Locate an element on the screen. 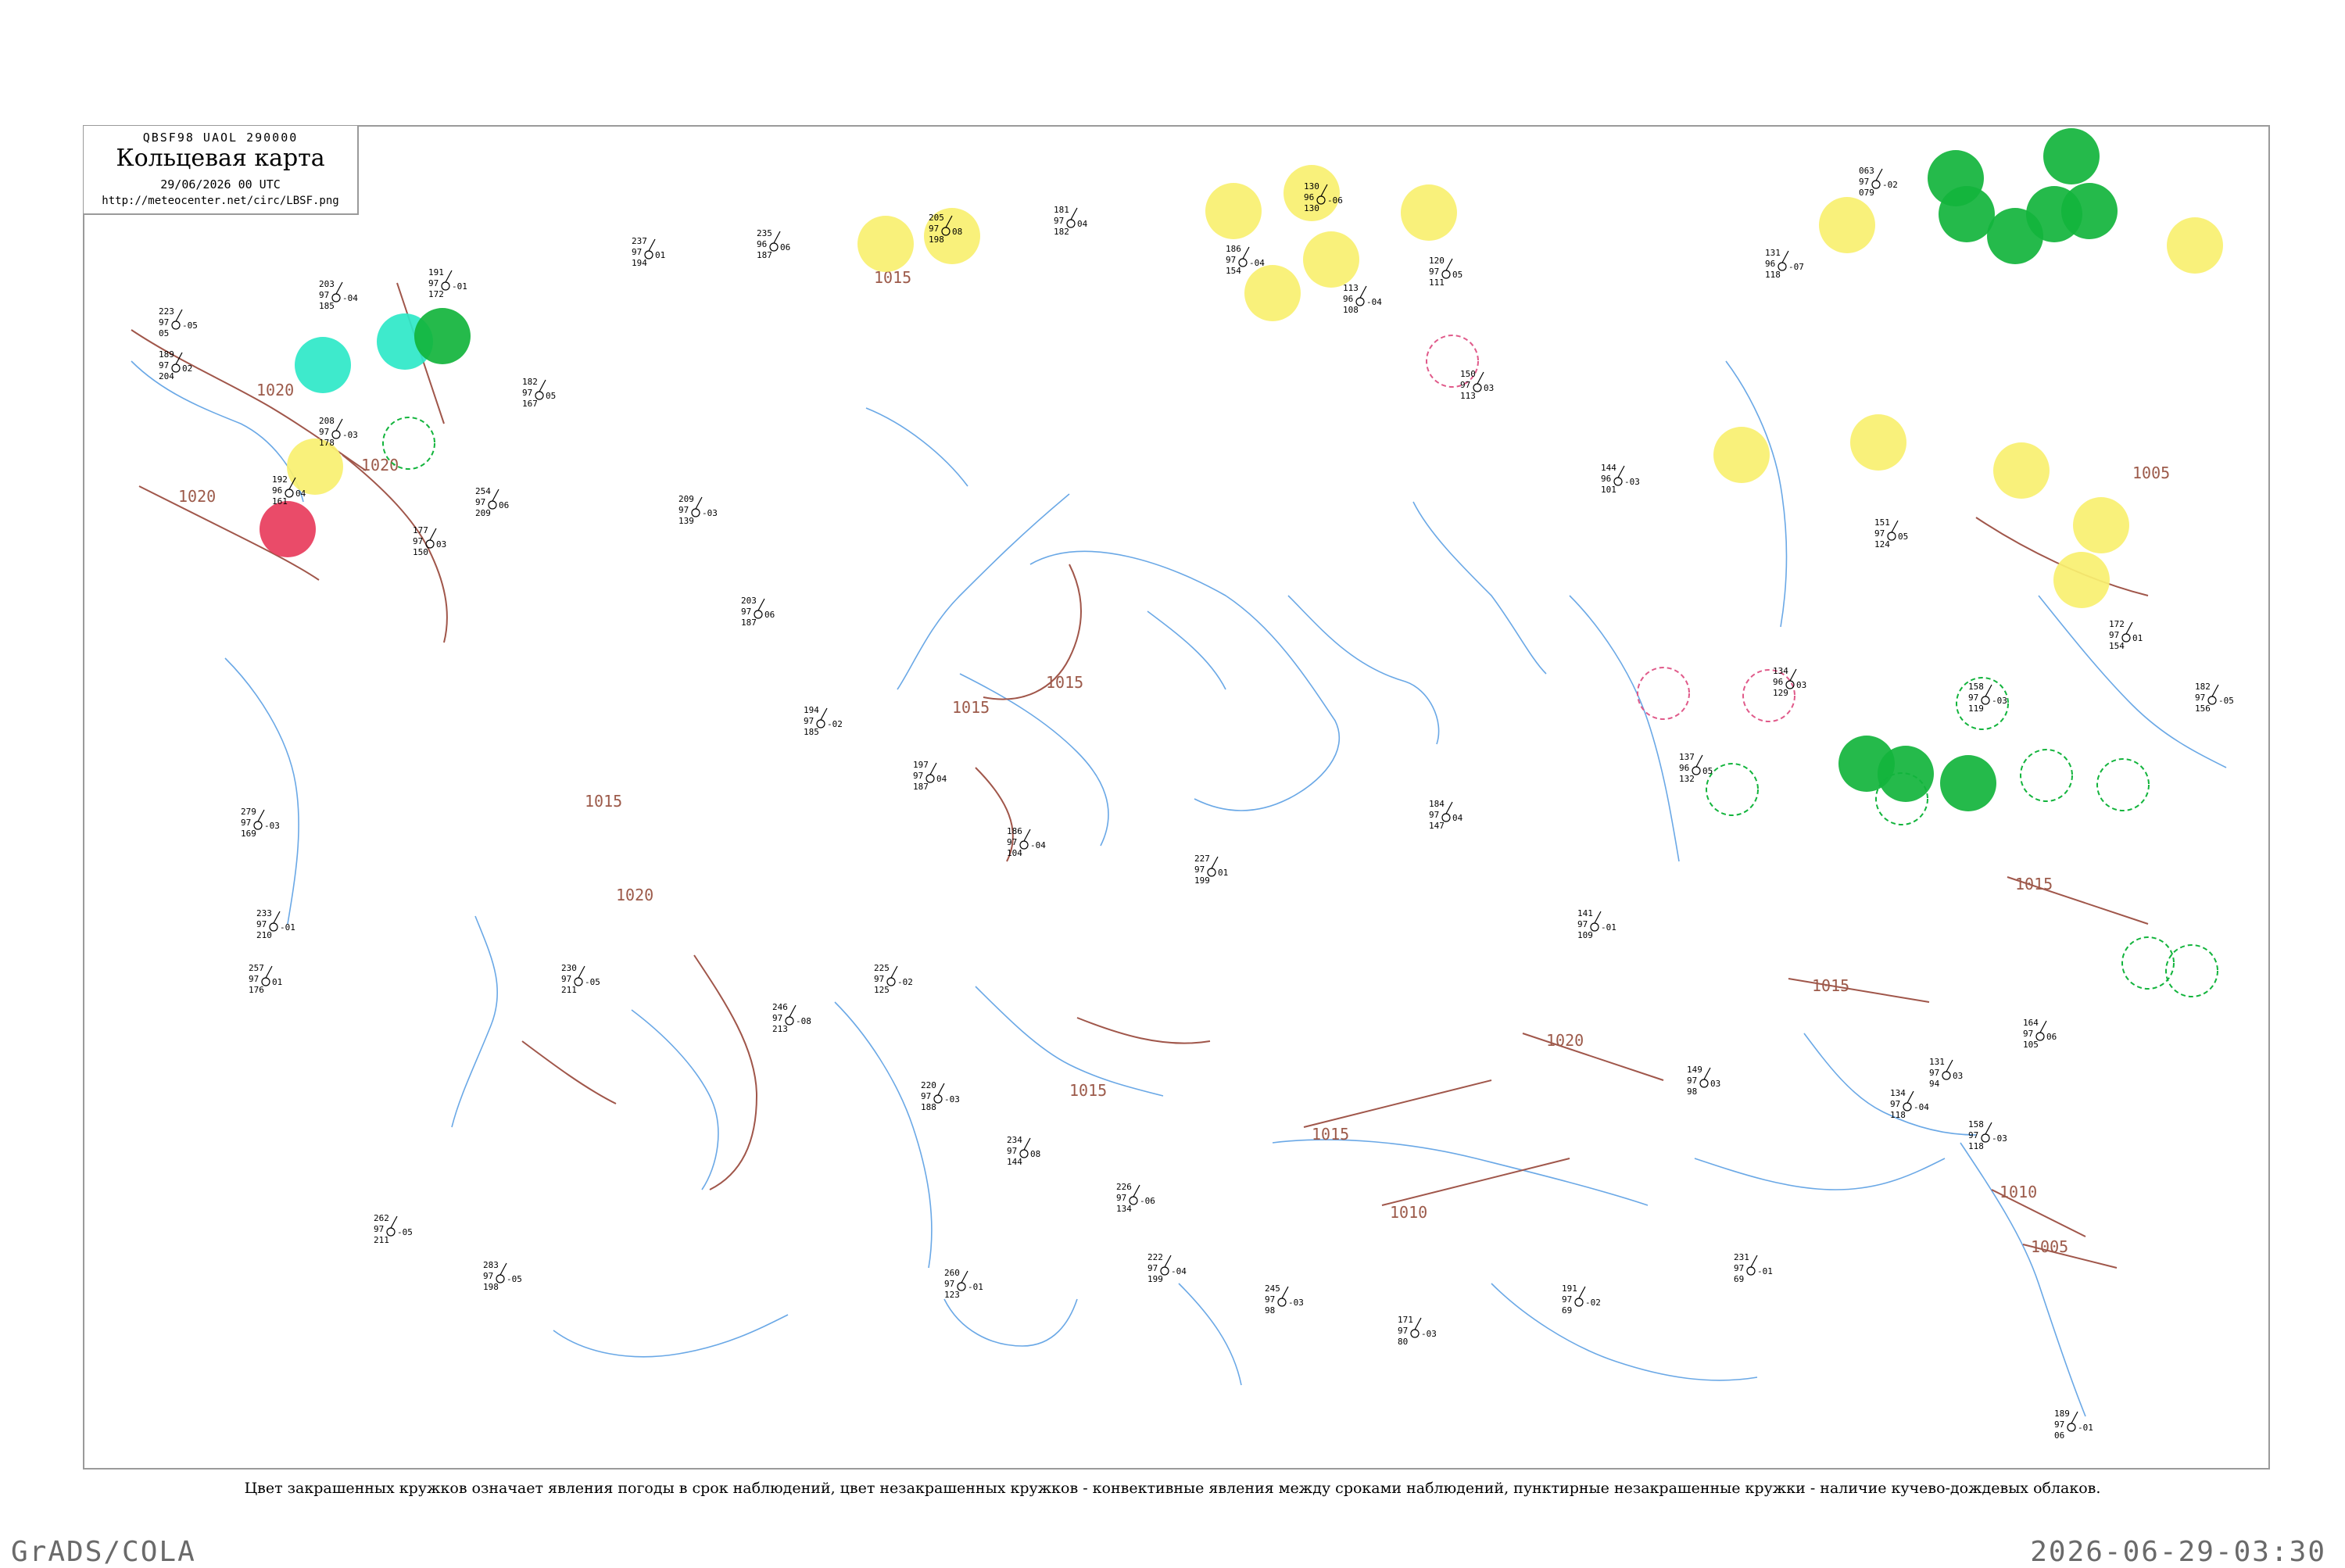  station-plot: 15197124 05 is located at coordinates (1891, 533).